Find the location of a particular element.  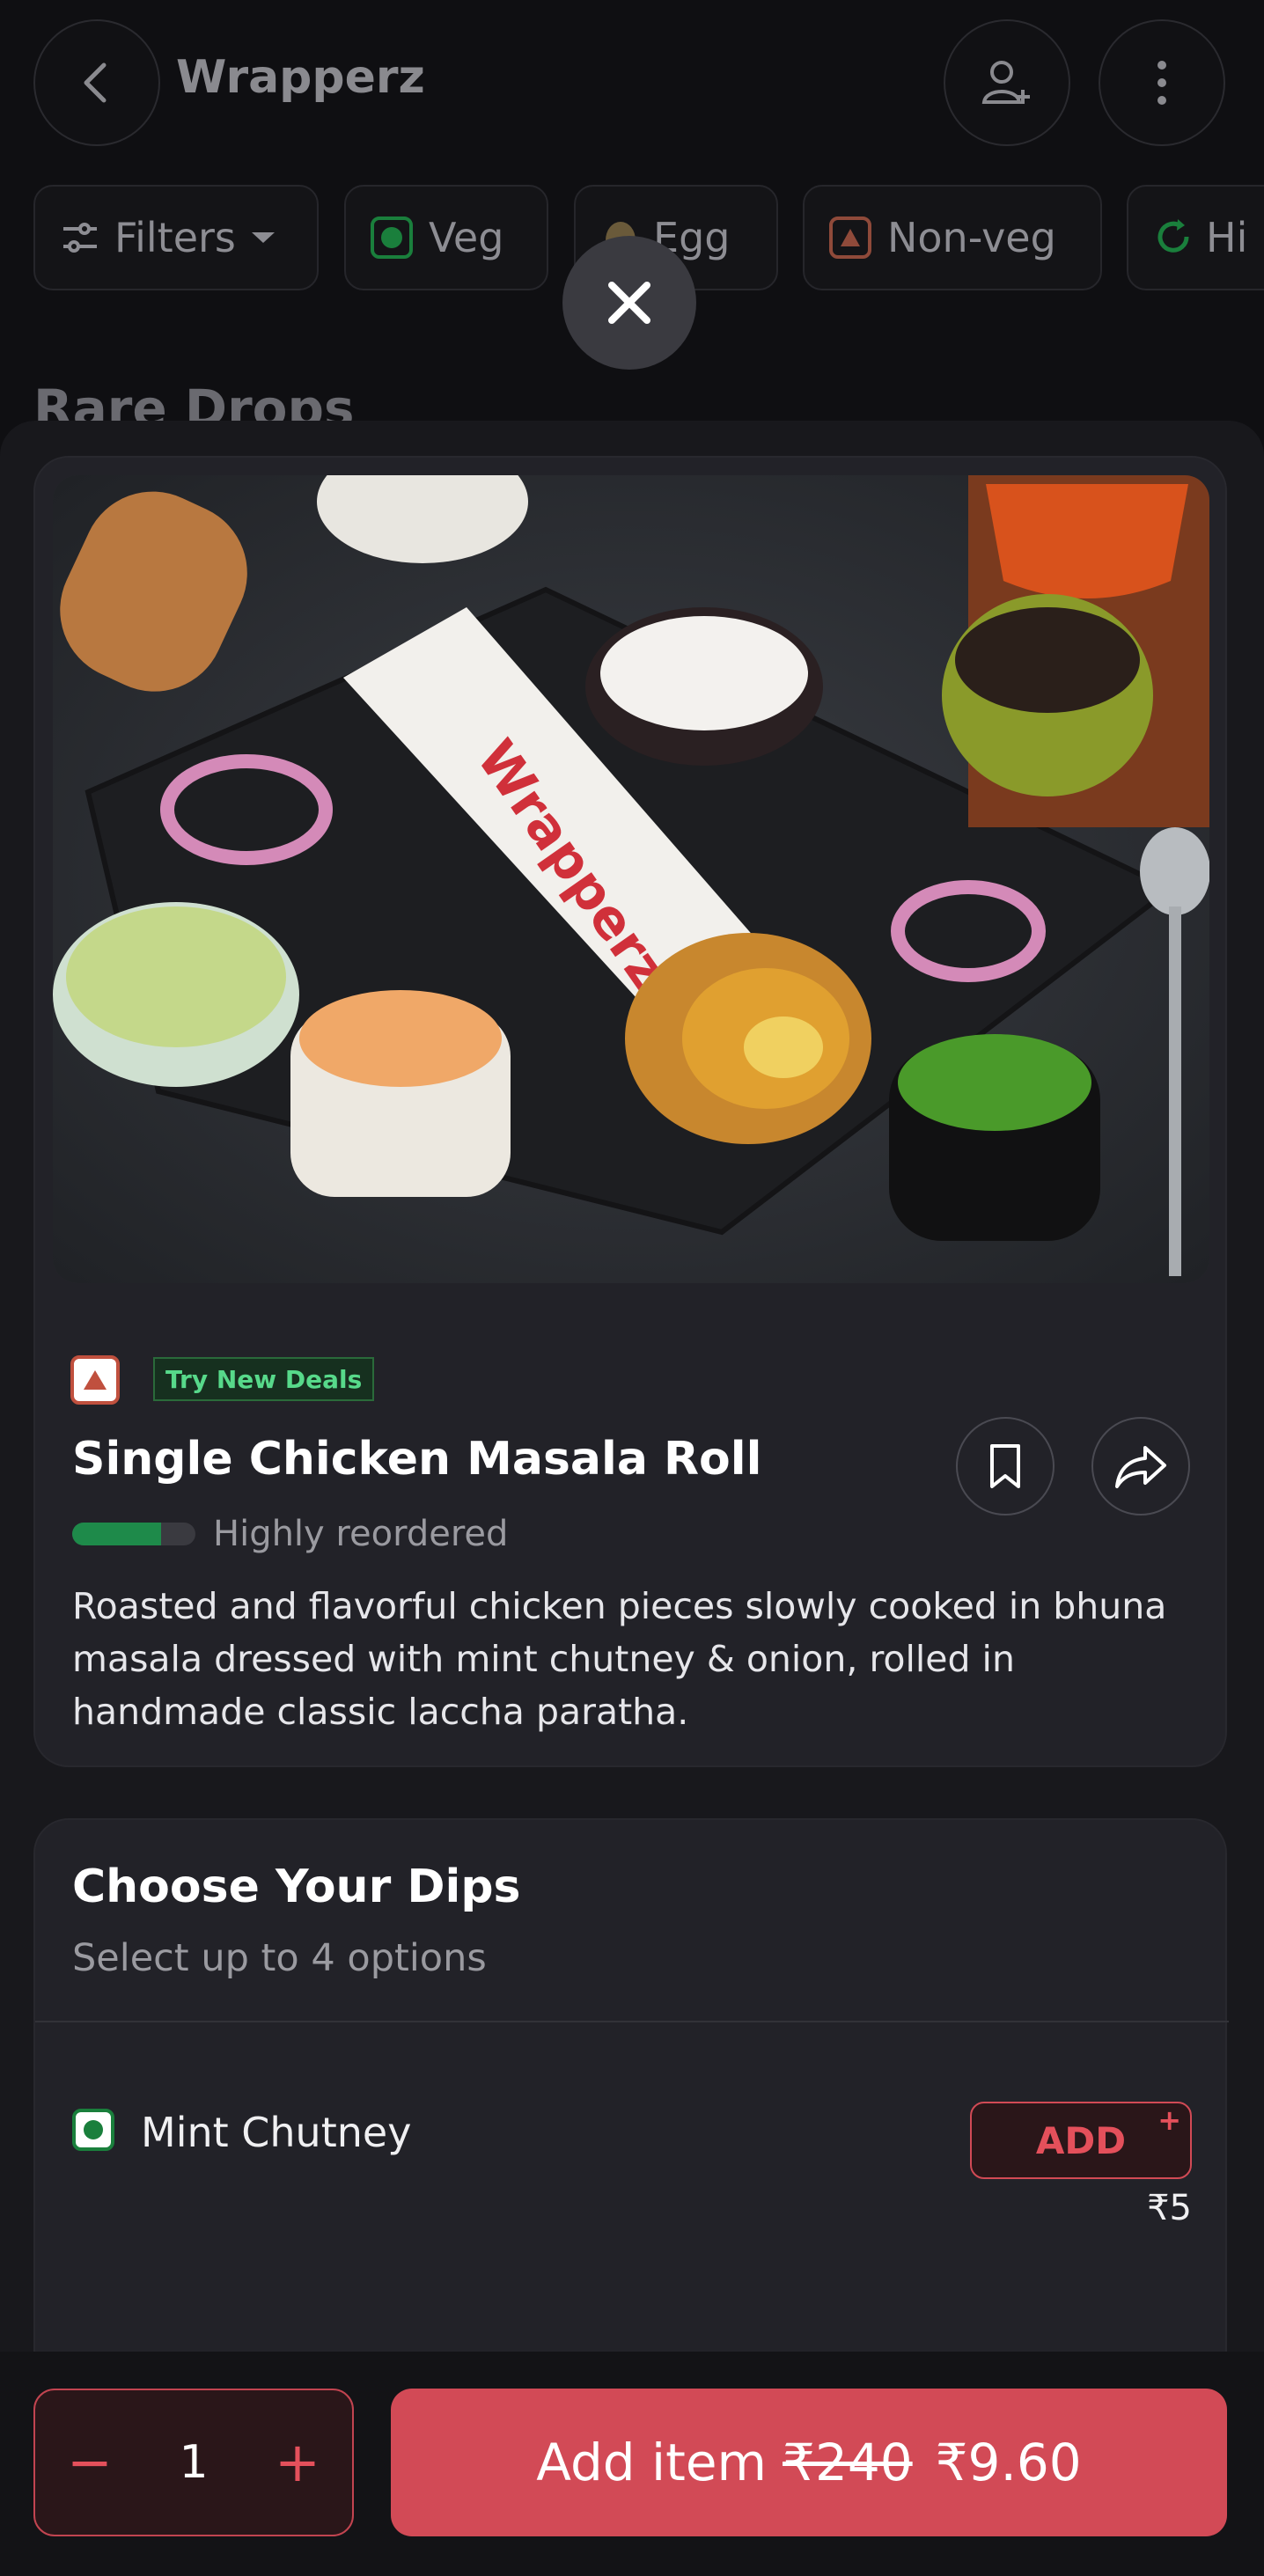

add-person-icon is located at coordinates (1006, 82).